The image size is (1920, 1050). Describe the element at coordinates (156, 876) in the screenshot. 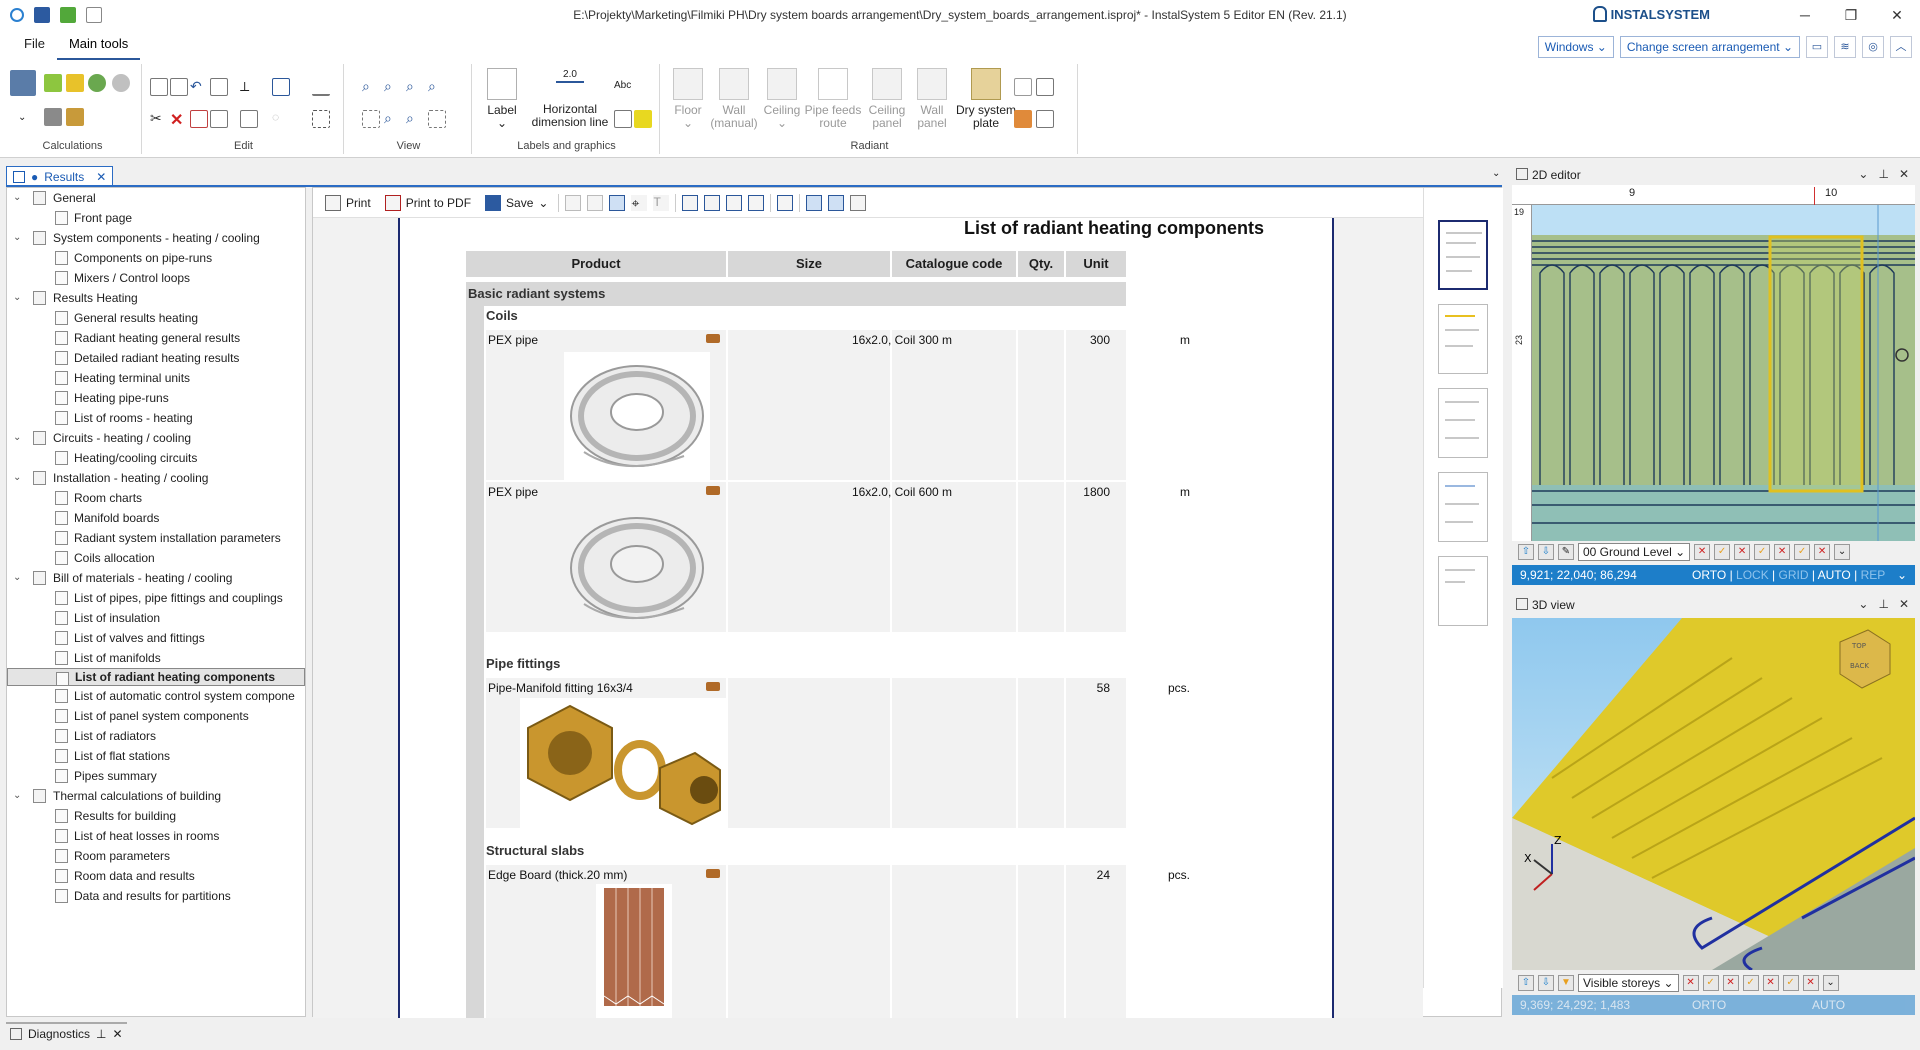

I see `tree-item: Room data and results` at that location.